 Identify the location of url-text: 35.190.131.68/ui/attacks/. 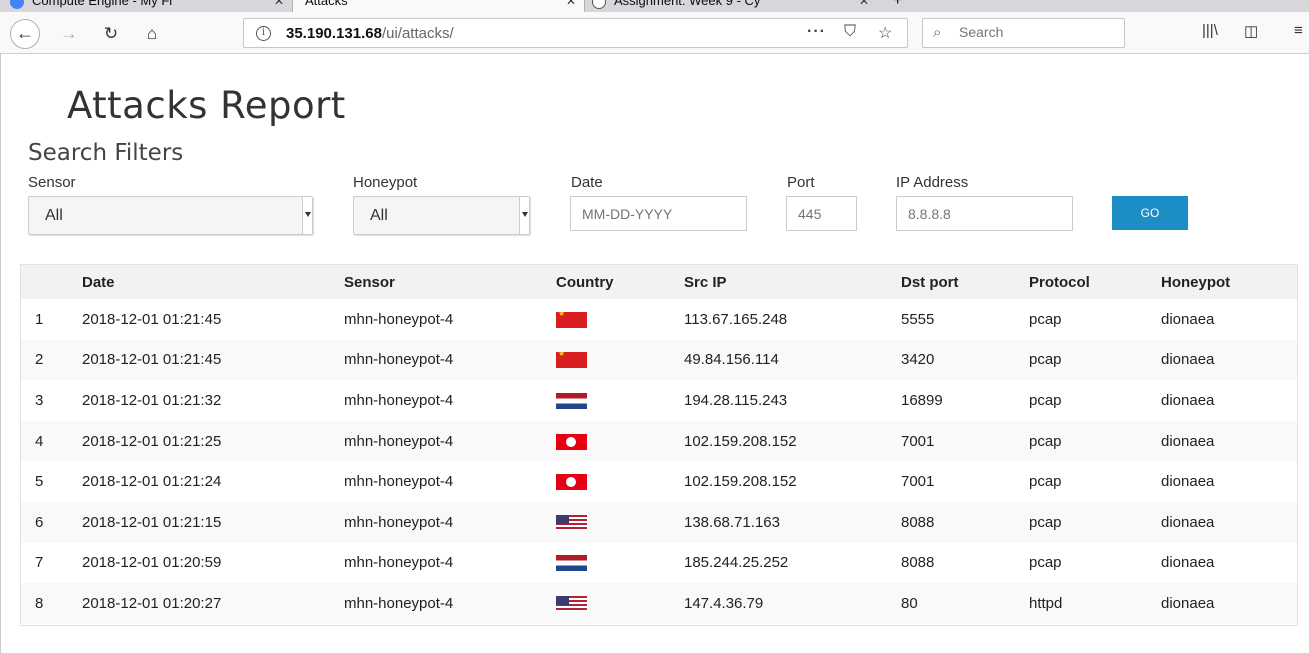
(370, 33).